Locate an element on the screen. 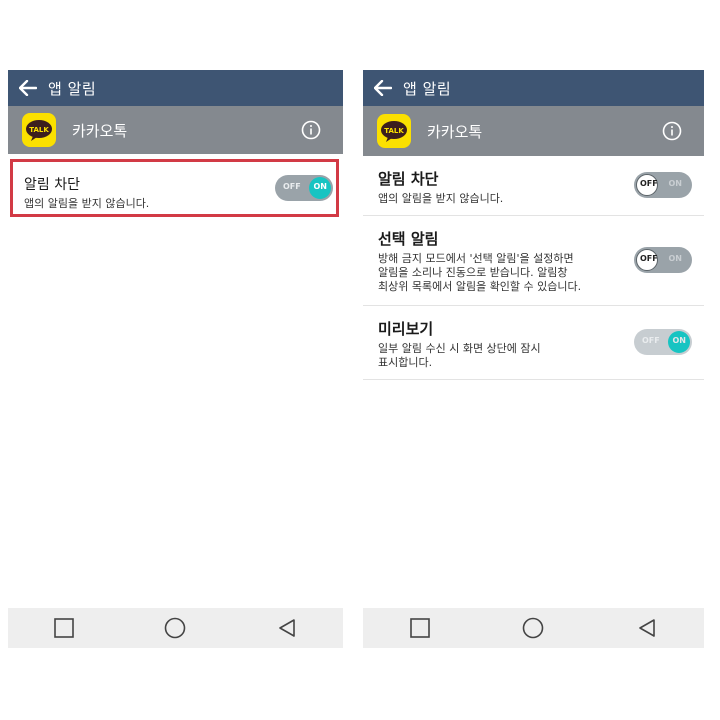 The image size is (720, 720). row-desc-line: 표시합니다. is located at coordinates (405, 362).